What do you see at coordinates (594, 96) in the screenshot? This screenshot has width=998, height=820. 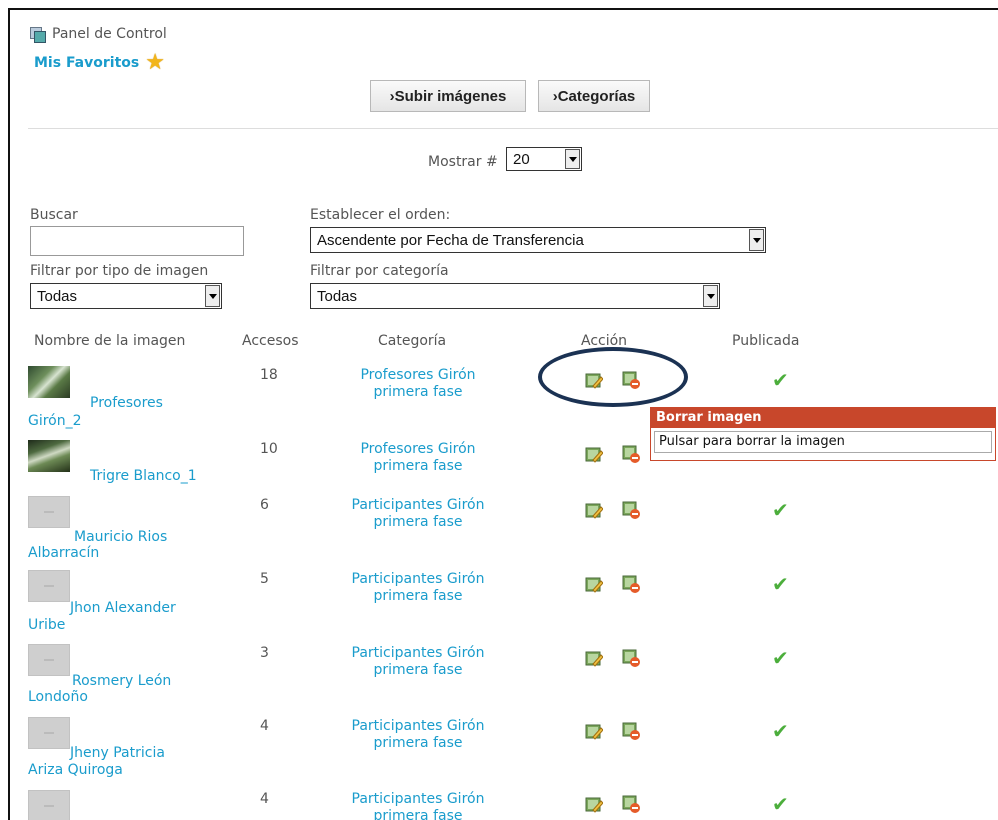 I see `categories-button: ›Categorías` at bounding box center [594, 96].